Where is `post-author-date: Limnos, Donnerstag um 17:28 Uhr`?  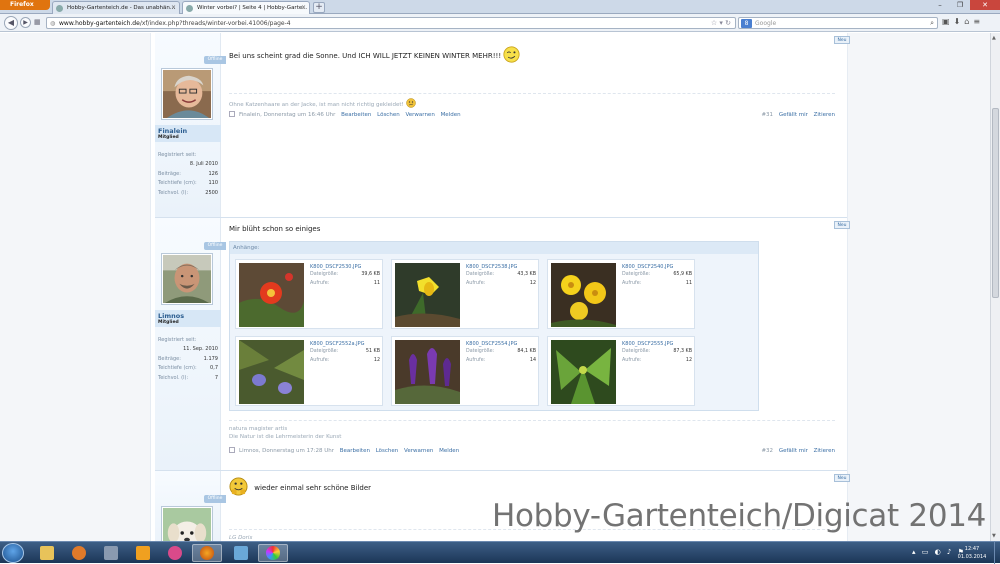 post-author-date: Limnos, Donnerstag um 17:28 Uhr is located at coordinates (286, 451).